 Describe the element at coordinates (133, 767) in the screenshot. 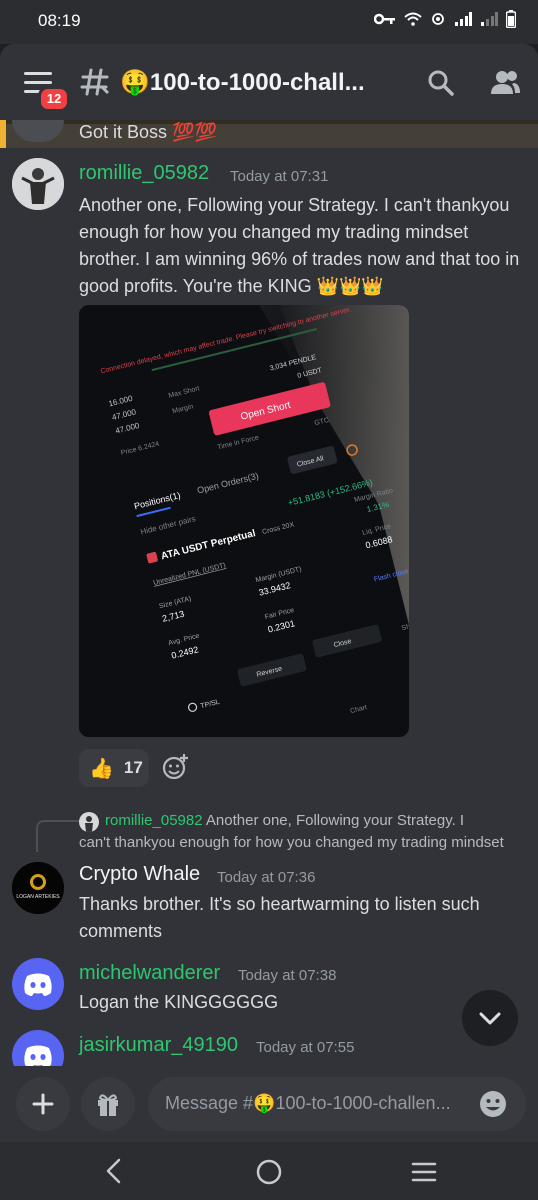

I see `reaction-count: 17` at that location.